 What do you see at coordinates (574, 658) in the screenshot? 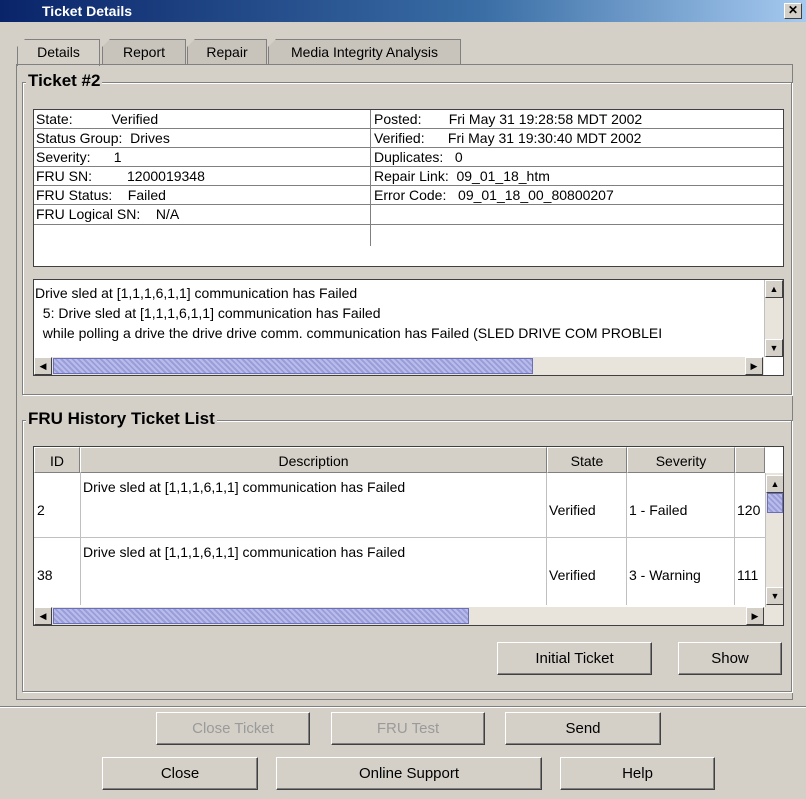
I see `initial-ticket-button: Initial Ticket` at bounding box center [574, 658].